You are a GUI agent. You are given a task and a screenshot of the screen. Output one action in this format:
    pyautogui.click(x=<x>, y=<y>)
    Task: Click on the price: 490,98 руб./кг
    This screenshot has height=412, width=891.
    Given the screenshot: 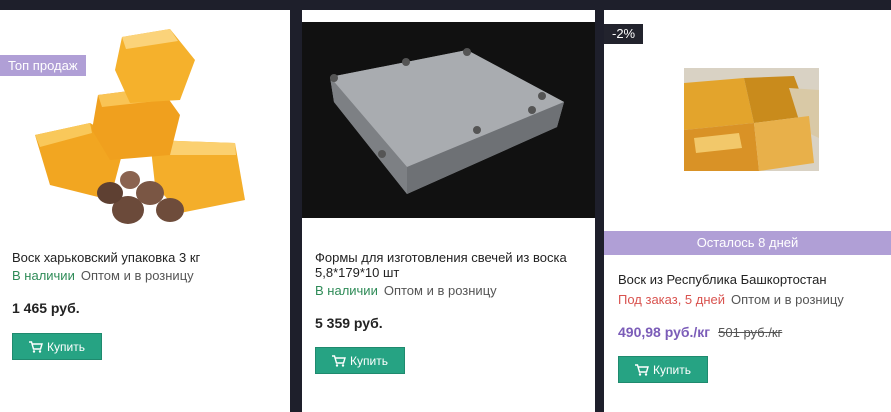 What is the action you would take?
    pyautogui.click(x=664, y=332)
    